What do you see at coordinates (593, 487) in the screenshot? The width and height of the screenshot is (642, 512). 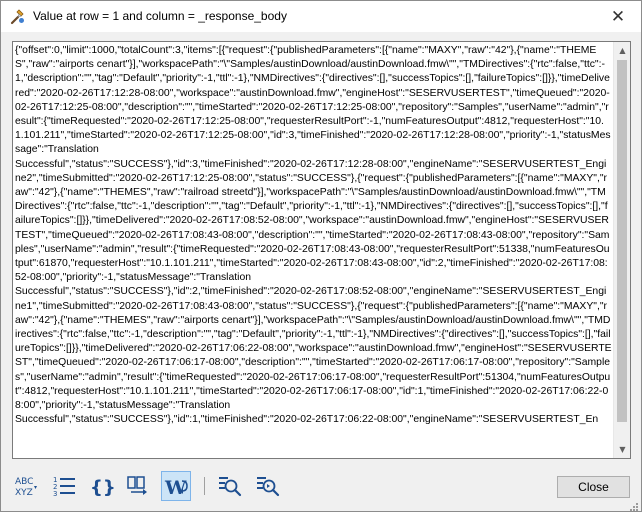 I see `close-button: Close` at bounding box center [593, 487].